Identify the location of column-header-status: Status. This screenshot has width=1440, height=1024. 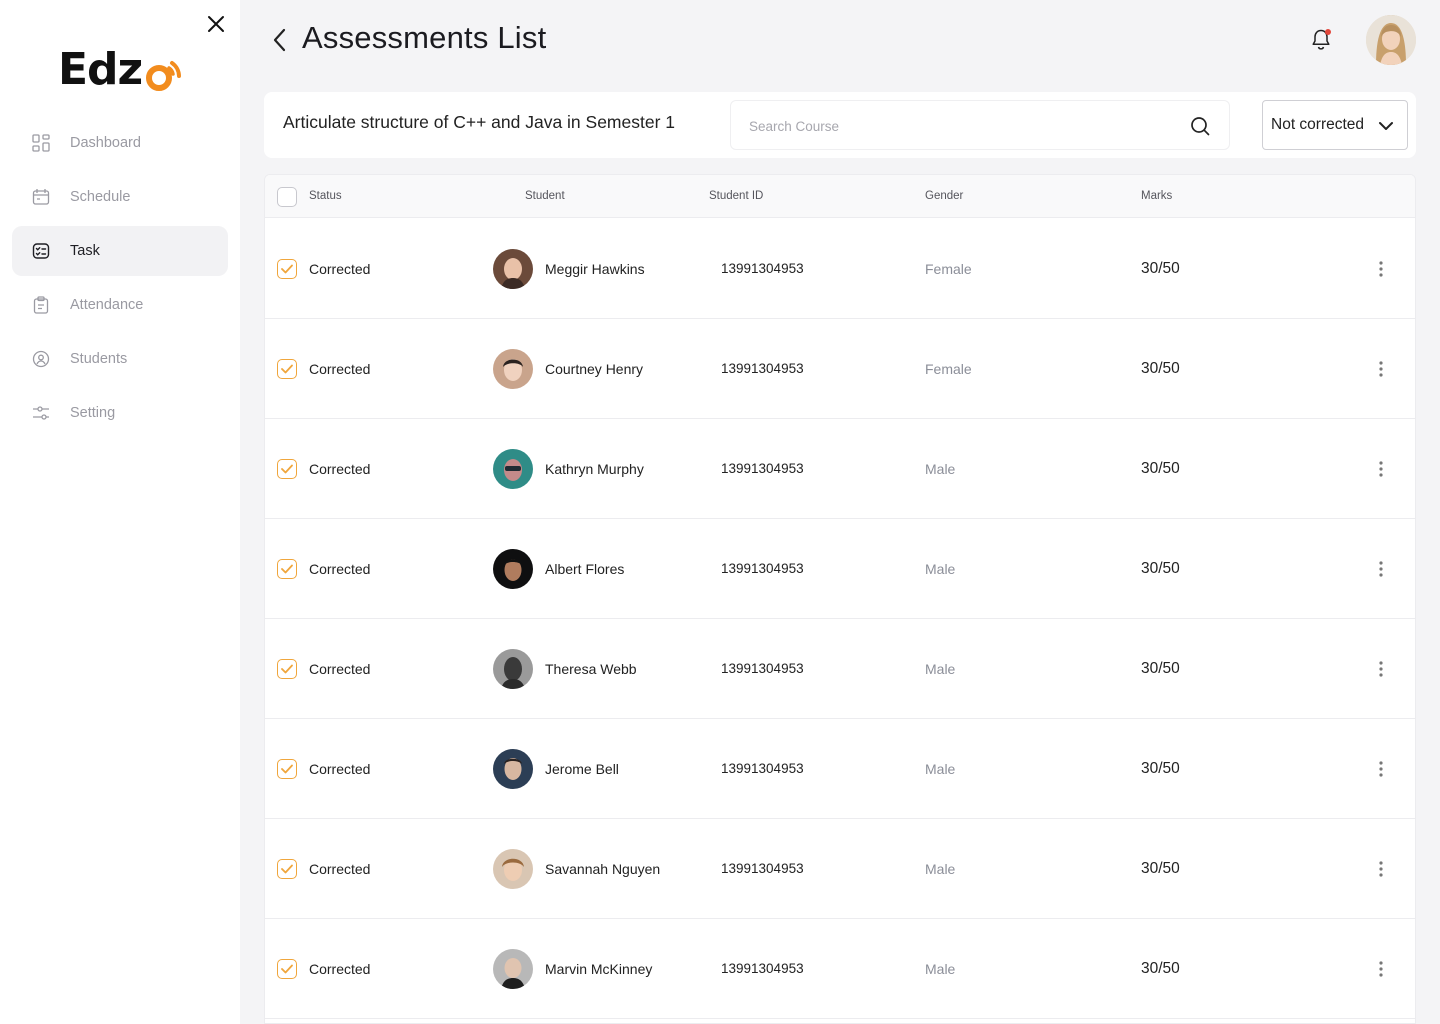
(325, 196).